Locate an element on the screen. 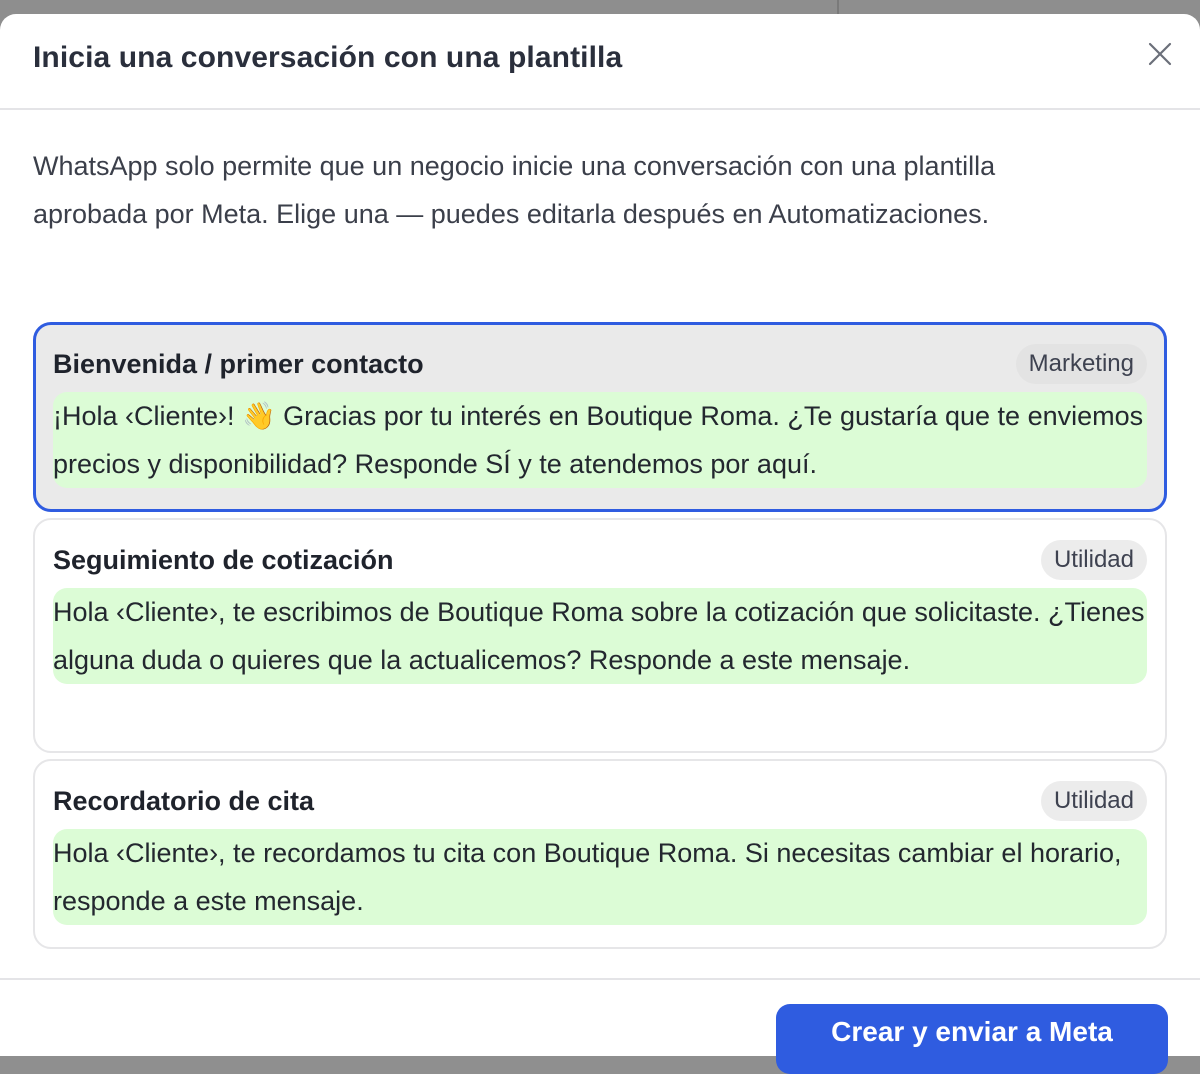 This screenshot has height=1074, width=1200. template-card-header: Seguimiento de cotización Utilidad is located at coordinates (600, 560).